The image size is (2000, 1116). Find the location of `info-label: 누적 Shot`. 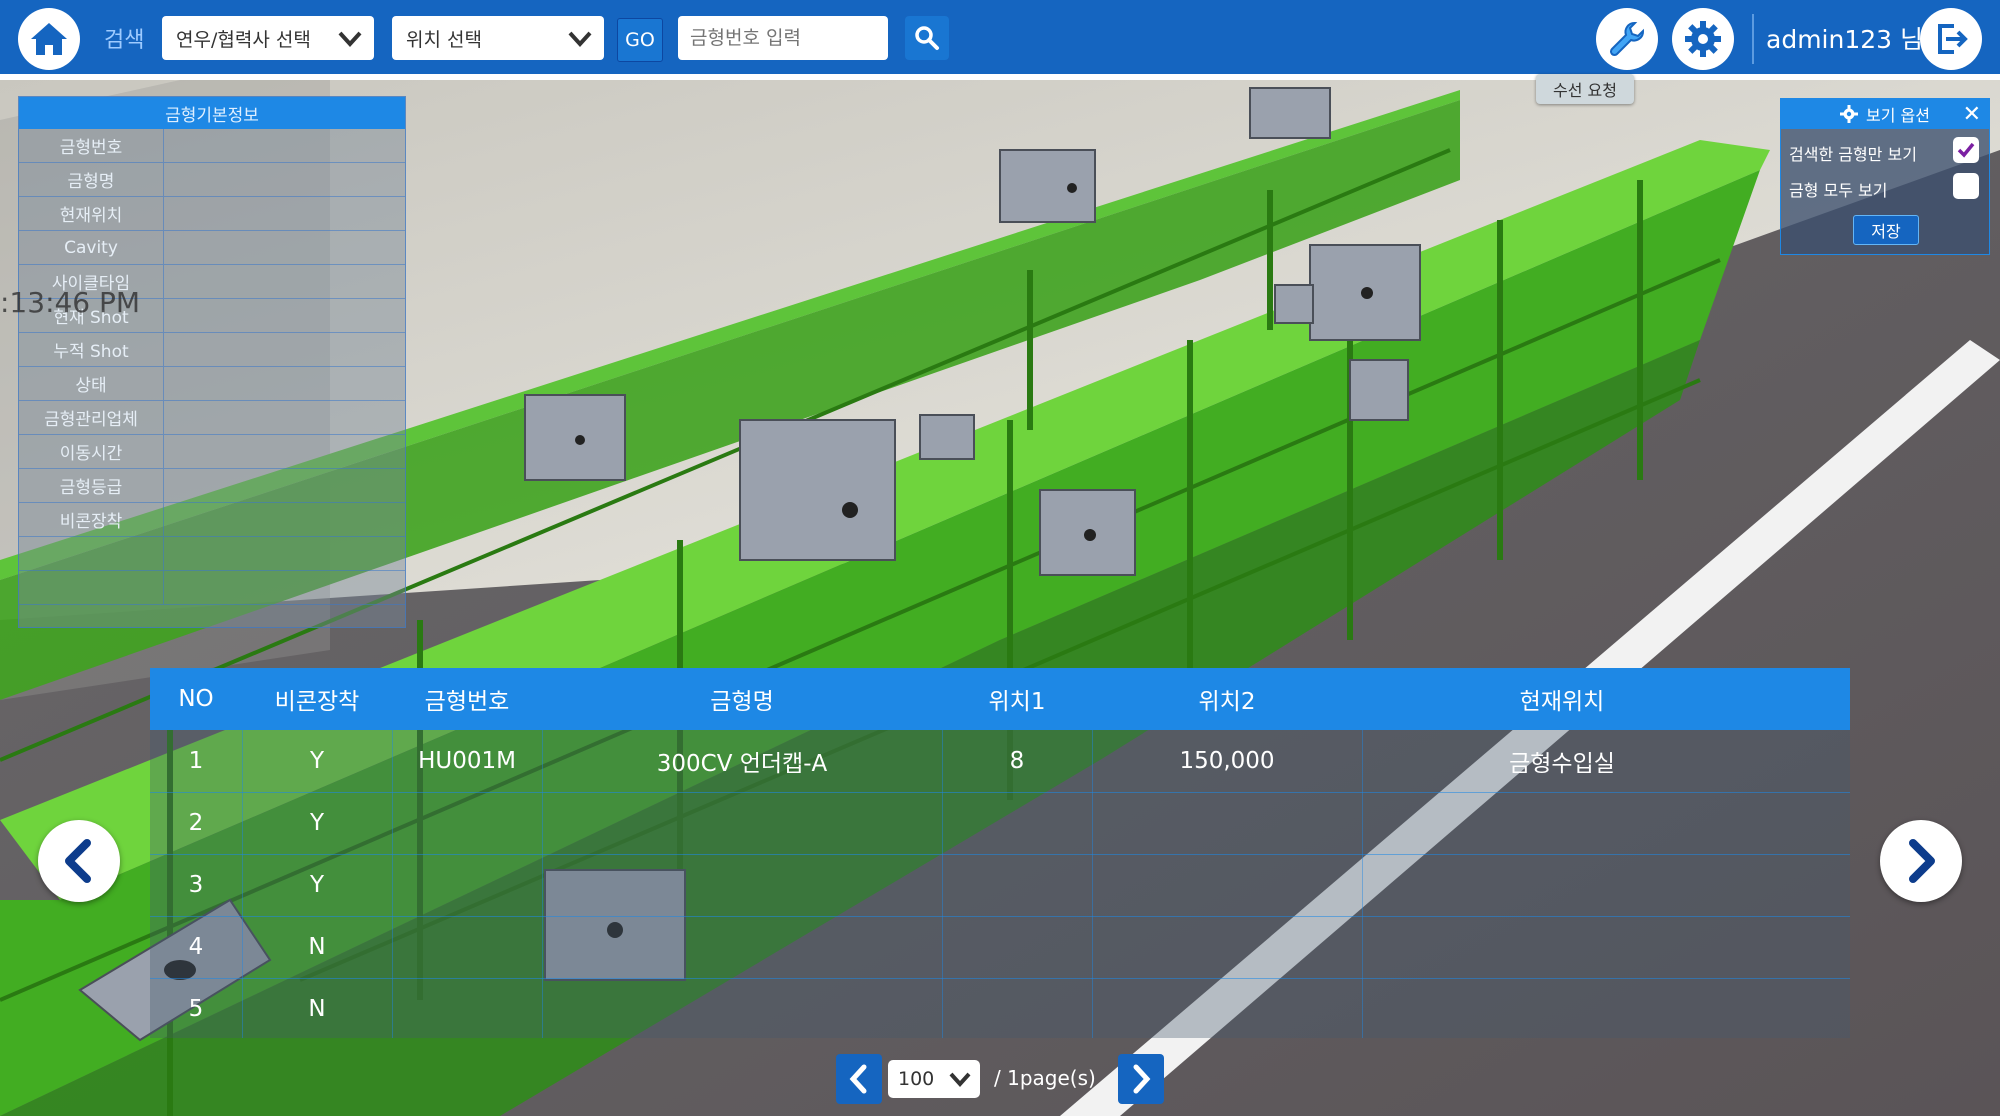

info-label: 누적 Shot is located at coordinates (91, 349).